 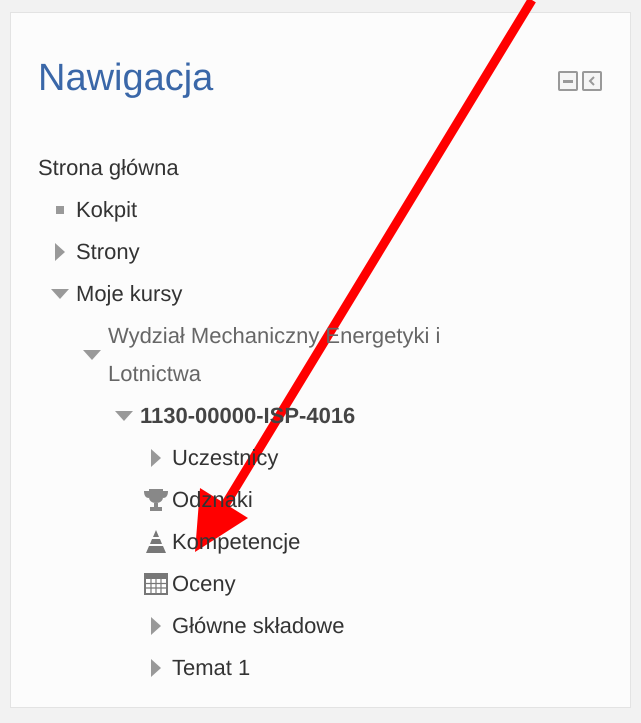 What do you see at coordinates (108, 252) in the screenshot?
I see `nav-item: Strony` at bounding box center [108, 252].